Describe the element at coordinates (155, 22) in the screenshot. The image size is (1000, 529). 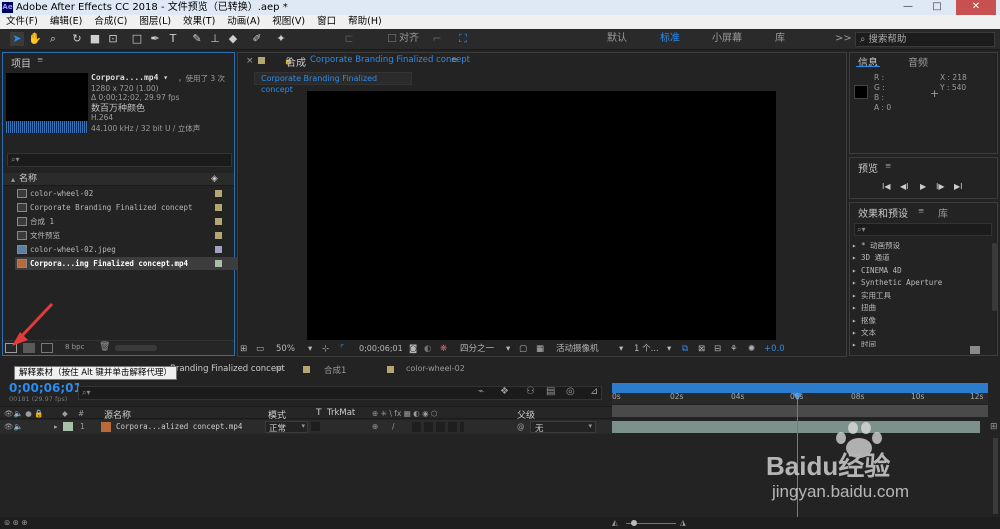
I see `menu-layer: 图层(L)` at that location.